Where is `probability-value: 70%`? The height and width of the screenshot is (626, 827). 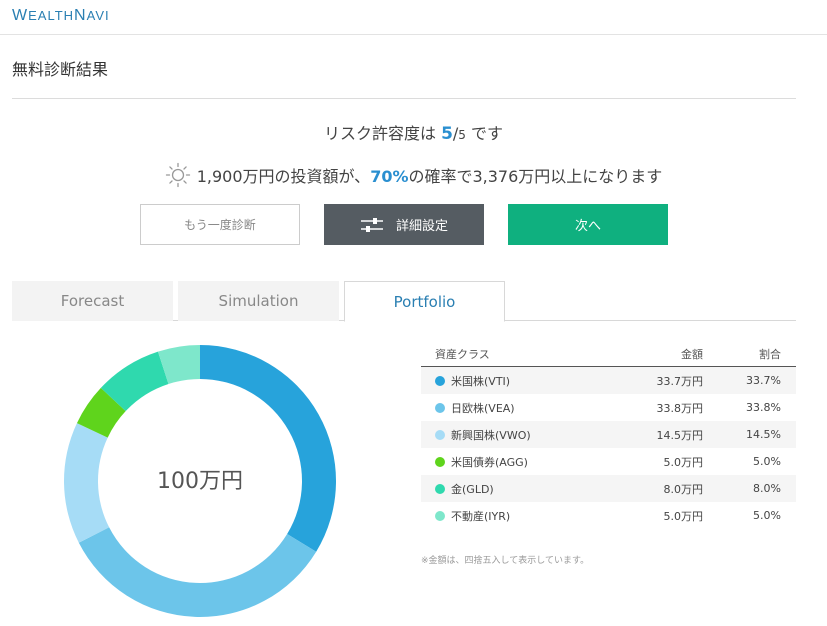 probability-value: 70% is located at coordinates (389, 176).